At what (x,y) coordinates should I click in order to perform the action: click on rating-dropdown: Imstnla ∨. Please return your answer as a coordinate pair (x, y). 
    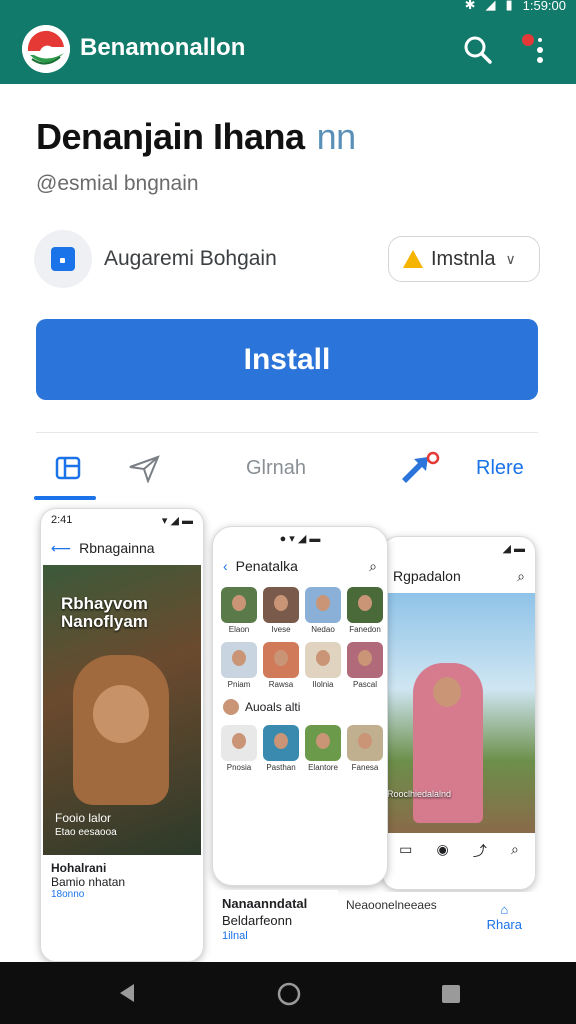
    Looking at the image, I should click on (464, 259).